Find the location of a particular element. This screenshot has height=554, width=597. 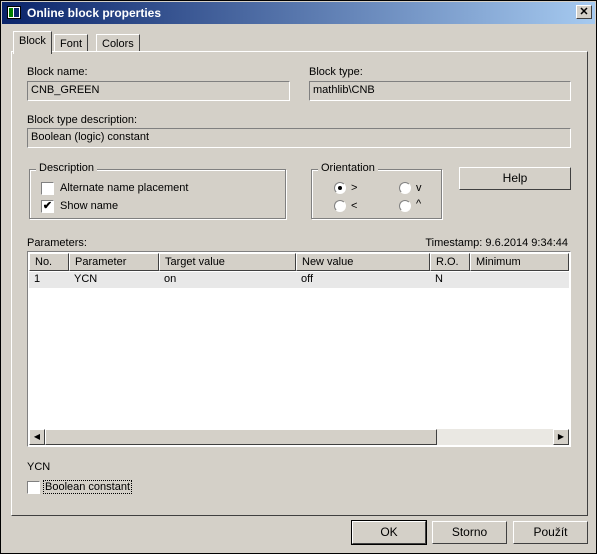

orientation-right-radio is located at coordinates (340, 188).